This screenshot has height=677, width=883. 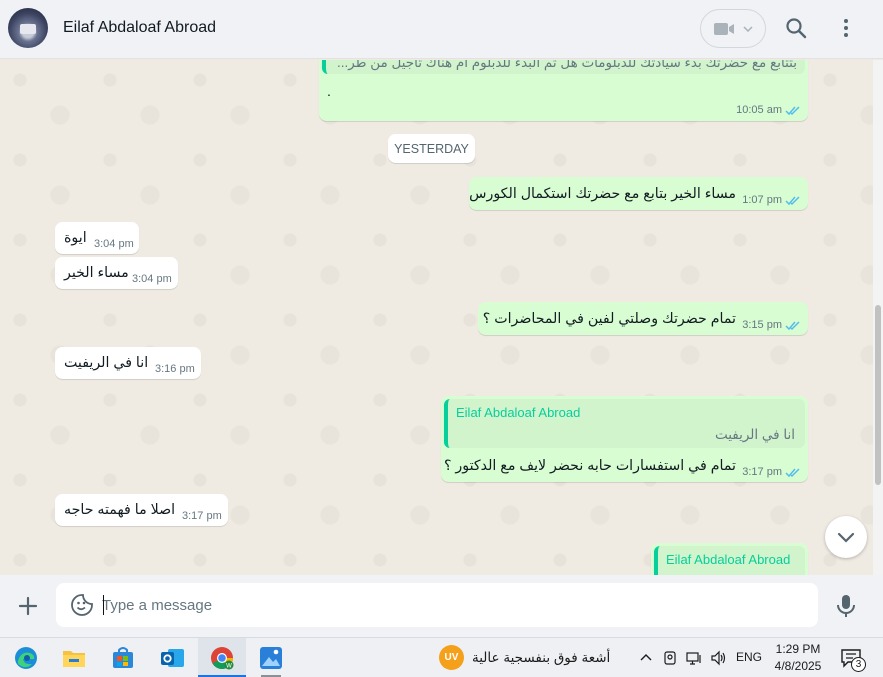 I want to click on chat-header: Eilaf Abdaloaf Abroad, so click(x=441, y=29).